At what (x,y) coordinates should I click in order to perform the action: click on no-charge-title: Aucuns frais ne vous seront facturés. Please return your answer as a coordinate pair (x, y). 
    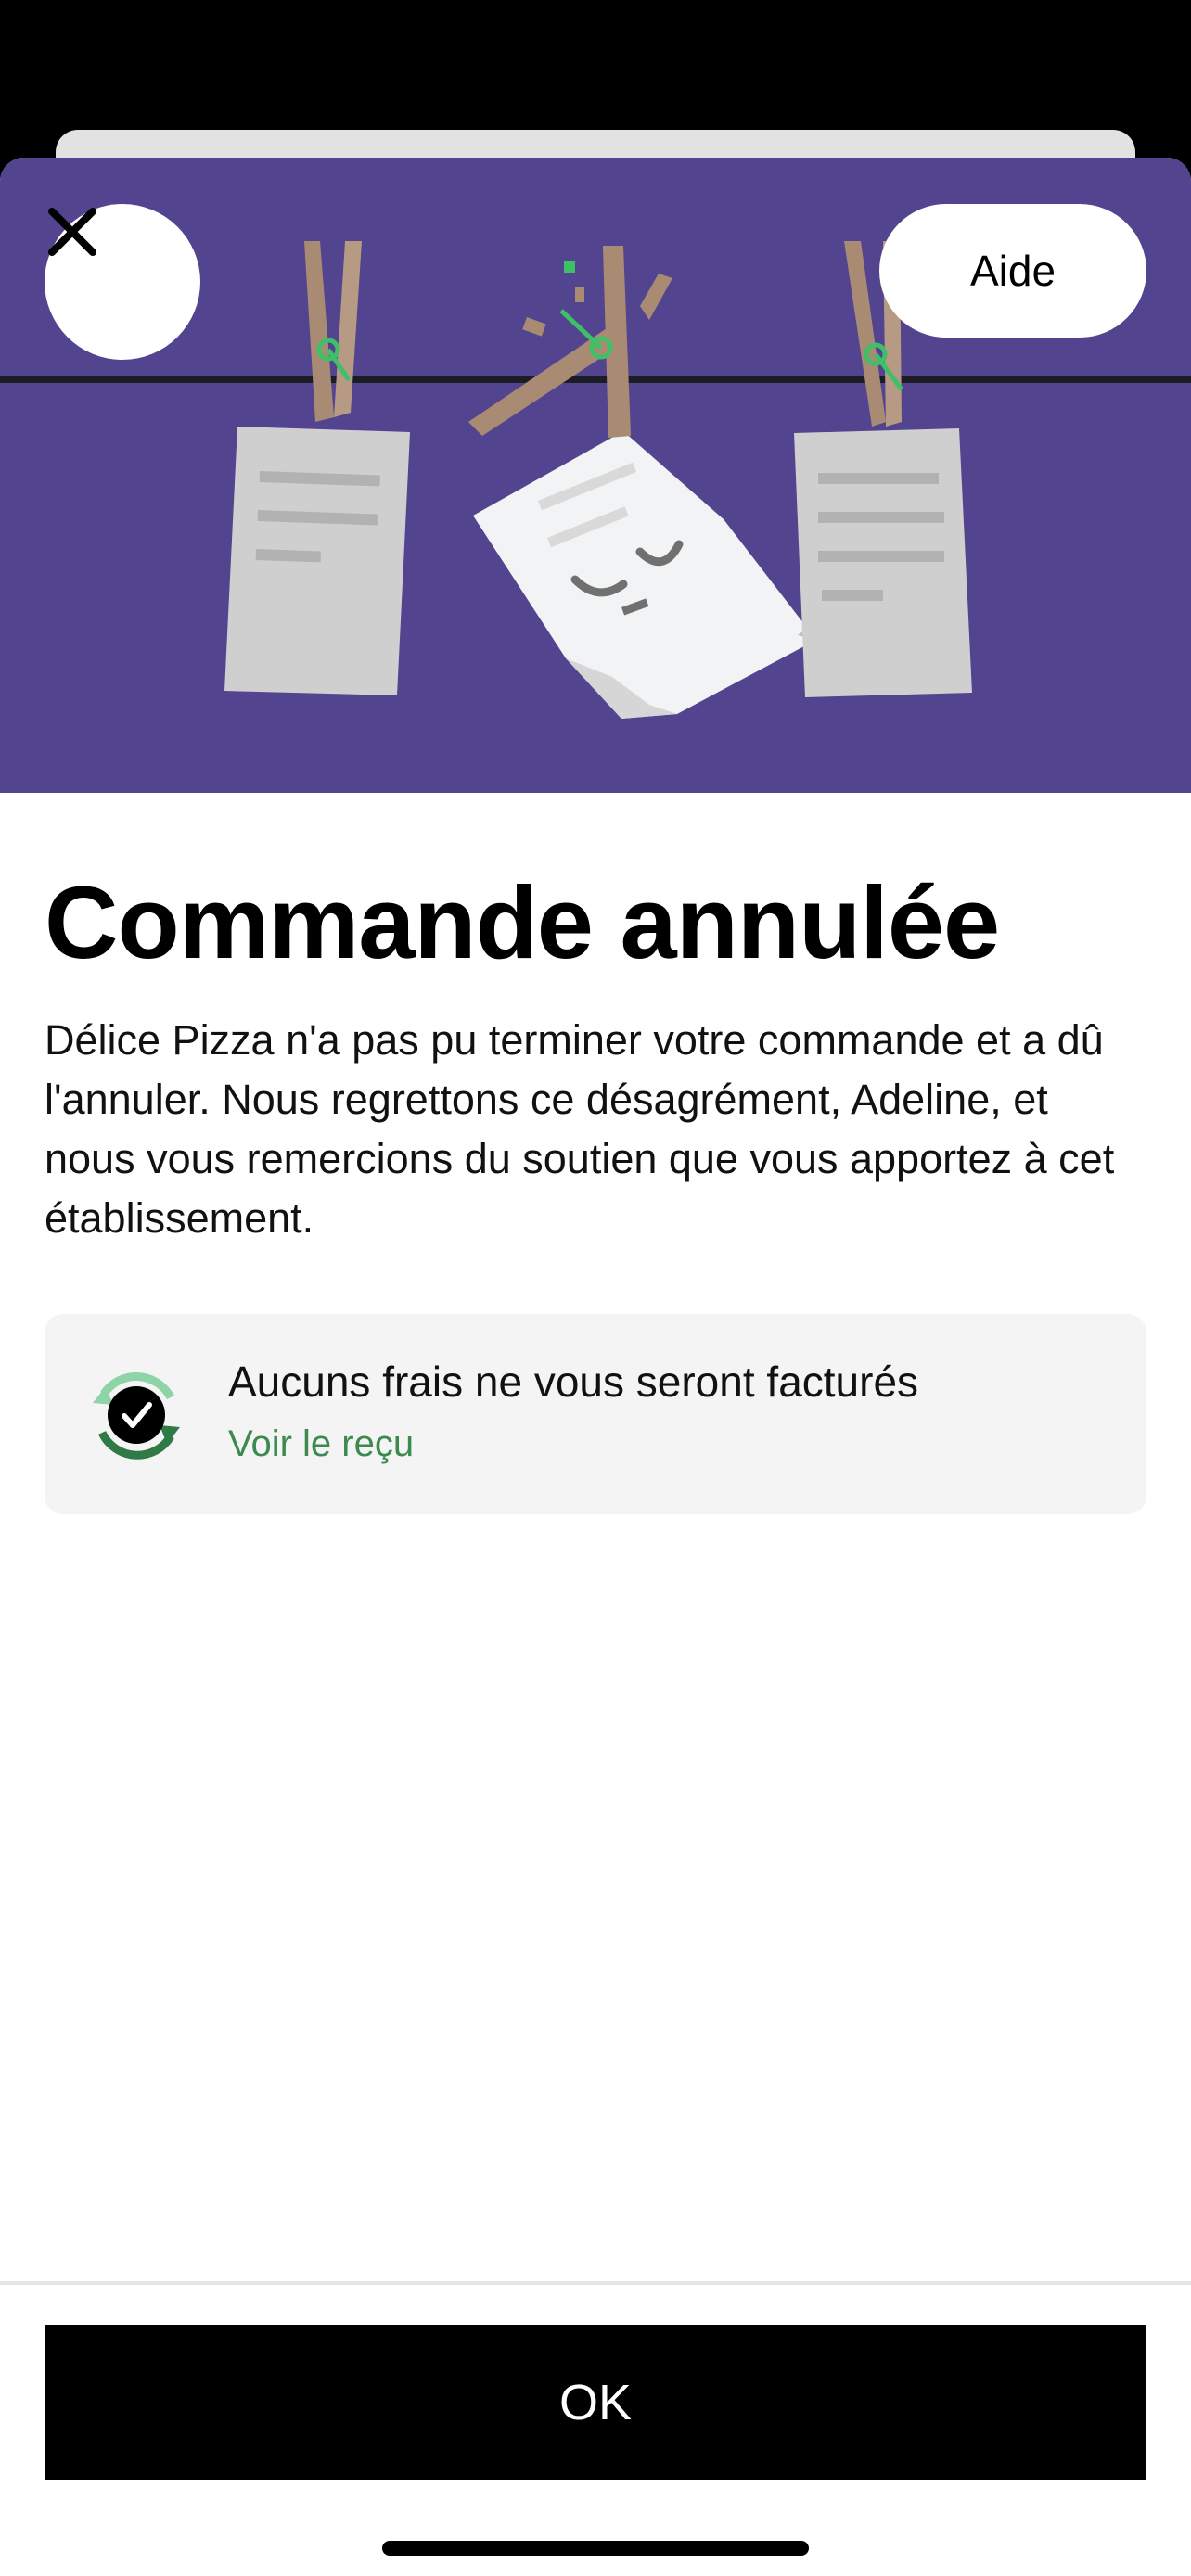
    Looking at the image, I should click on (573, 1382).